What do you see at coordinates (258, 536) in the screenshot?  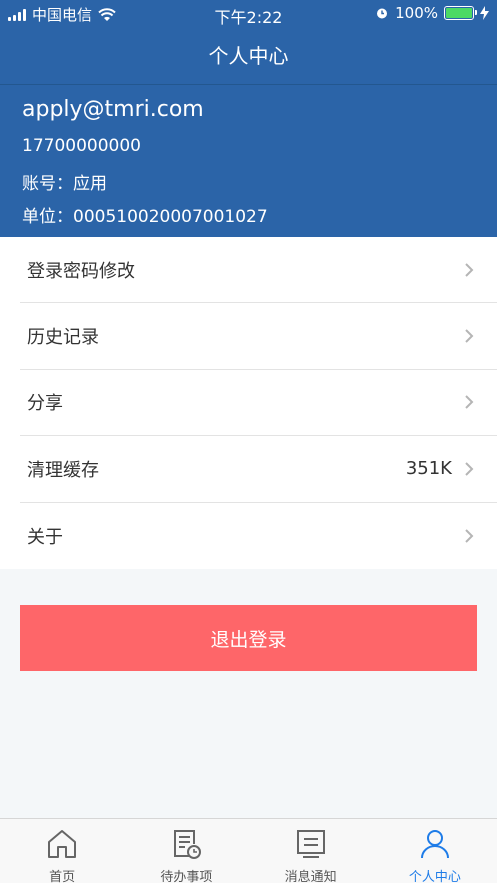 I see `menu-item-about: 关于` at bounding box center [258, 536].